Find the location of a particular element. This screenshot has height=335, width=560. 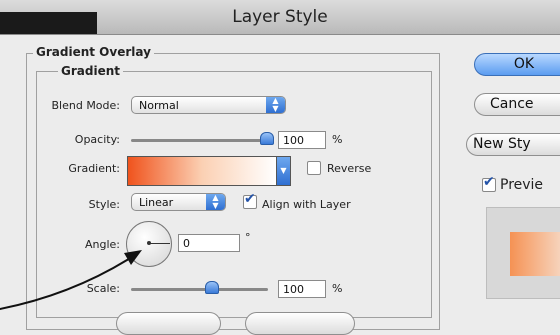

gradient-swatch is located at coordinates (202, 171).